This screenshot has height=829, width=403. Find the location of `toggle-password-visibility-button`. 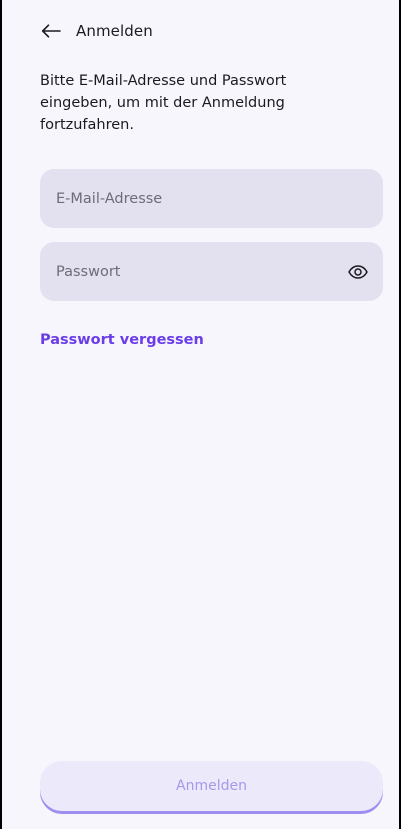

toggle-password-visibility-button is located at coordinates (358, 272).